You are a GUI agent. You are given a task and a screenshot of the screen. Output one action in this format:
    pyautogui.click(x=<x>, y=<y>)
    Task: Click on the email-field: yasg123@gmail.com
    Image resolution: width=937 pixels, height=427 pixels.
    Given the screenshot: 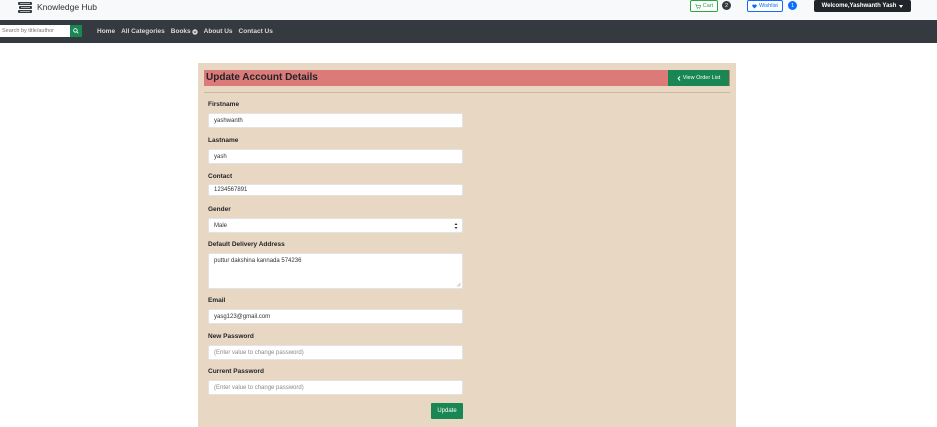 What is the action you would take?
    pyautogui.click(x=335, y=316)
    